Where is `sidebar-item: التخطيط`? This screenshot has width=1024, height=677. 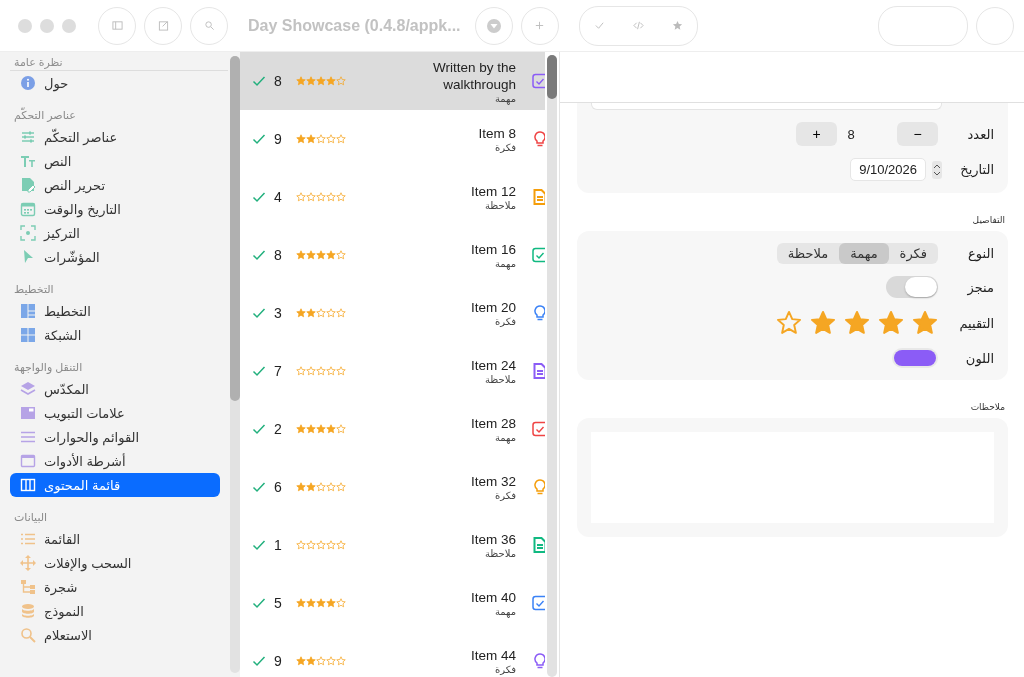
sidebar-item: التخطيط is located at coordinates (115, 311).